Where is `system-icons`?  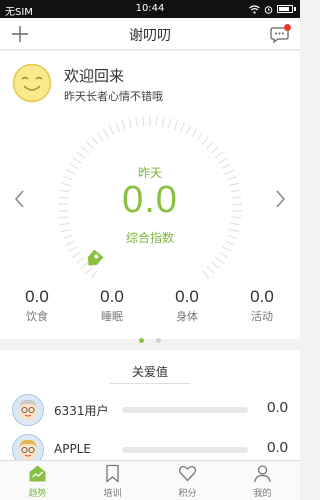 system-icons is located at coordinates (272, 9).